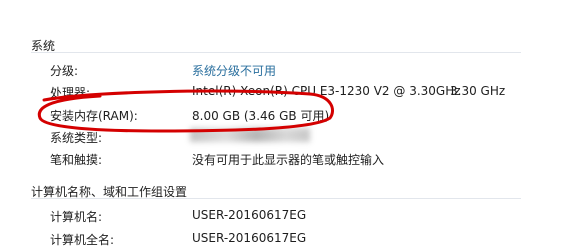  I want to click on computer-full-name-label: 计算机全名:, so click(82, 240).